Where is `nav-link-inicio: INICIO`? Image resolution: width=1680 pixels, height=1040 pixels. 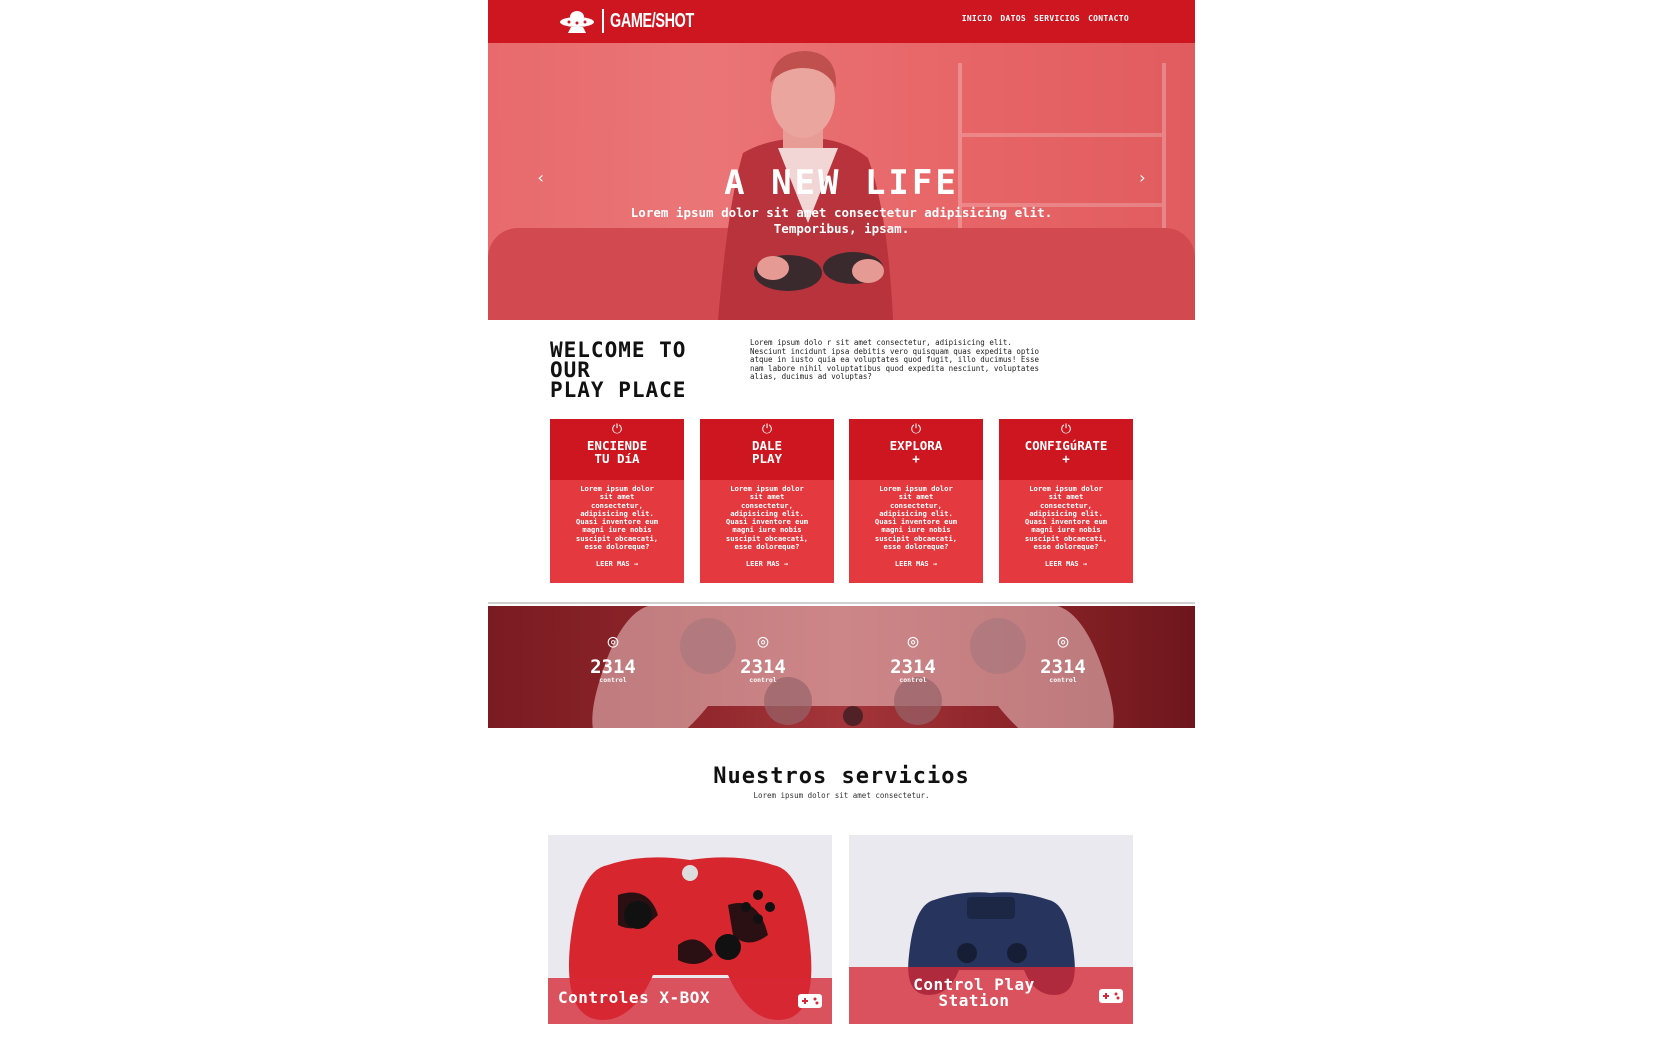
nav-link-inicio: INICIO is located at coordinates (977, 18).